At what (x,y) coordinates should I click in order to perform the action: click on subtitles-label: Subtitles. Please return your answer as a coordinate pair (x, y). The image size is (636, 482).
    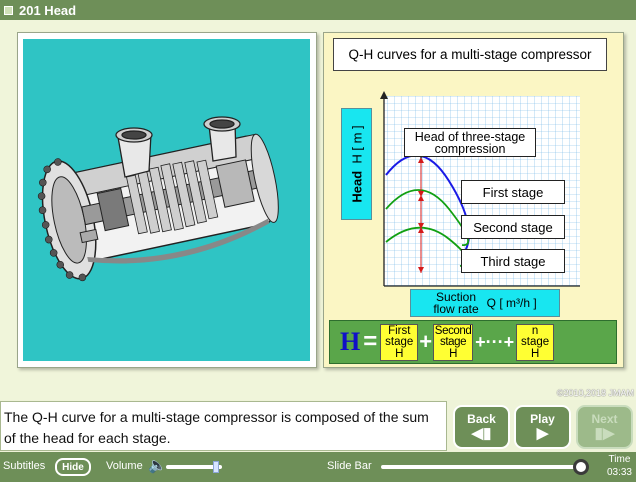
    Looking at the image, I should click on (24, 466).